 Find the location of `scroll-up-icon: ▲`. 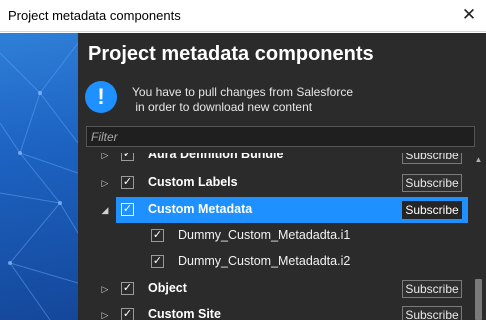

scroll-up-icon: ▲ is located at coordinates (478, 160).